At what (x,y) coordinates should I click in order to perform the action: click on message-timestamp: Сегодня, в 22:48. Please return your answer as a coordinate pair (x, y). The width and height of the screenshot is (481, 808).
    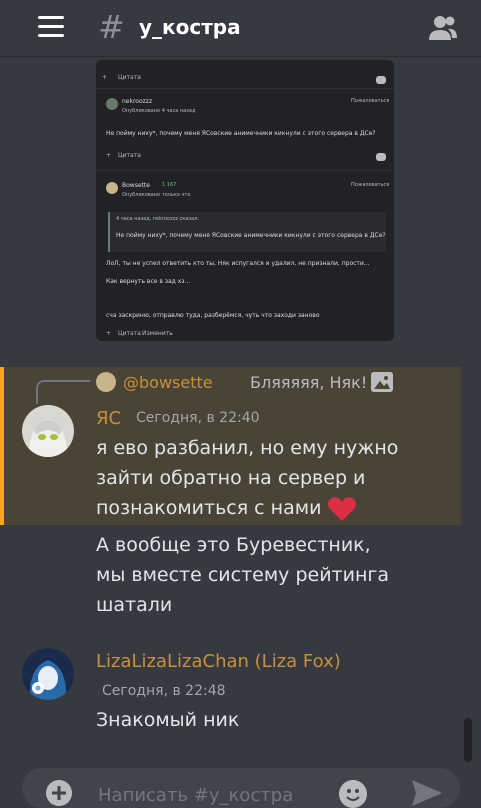
    Looking at the image, I should click on (164, 691).